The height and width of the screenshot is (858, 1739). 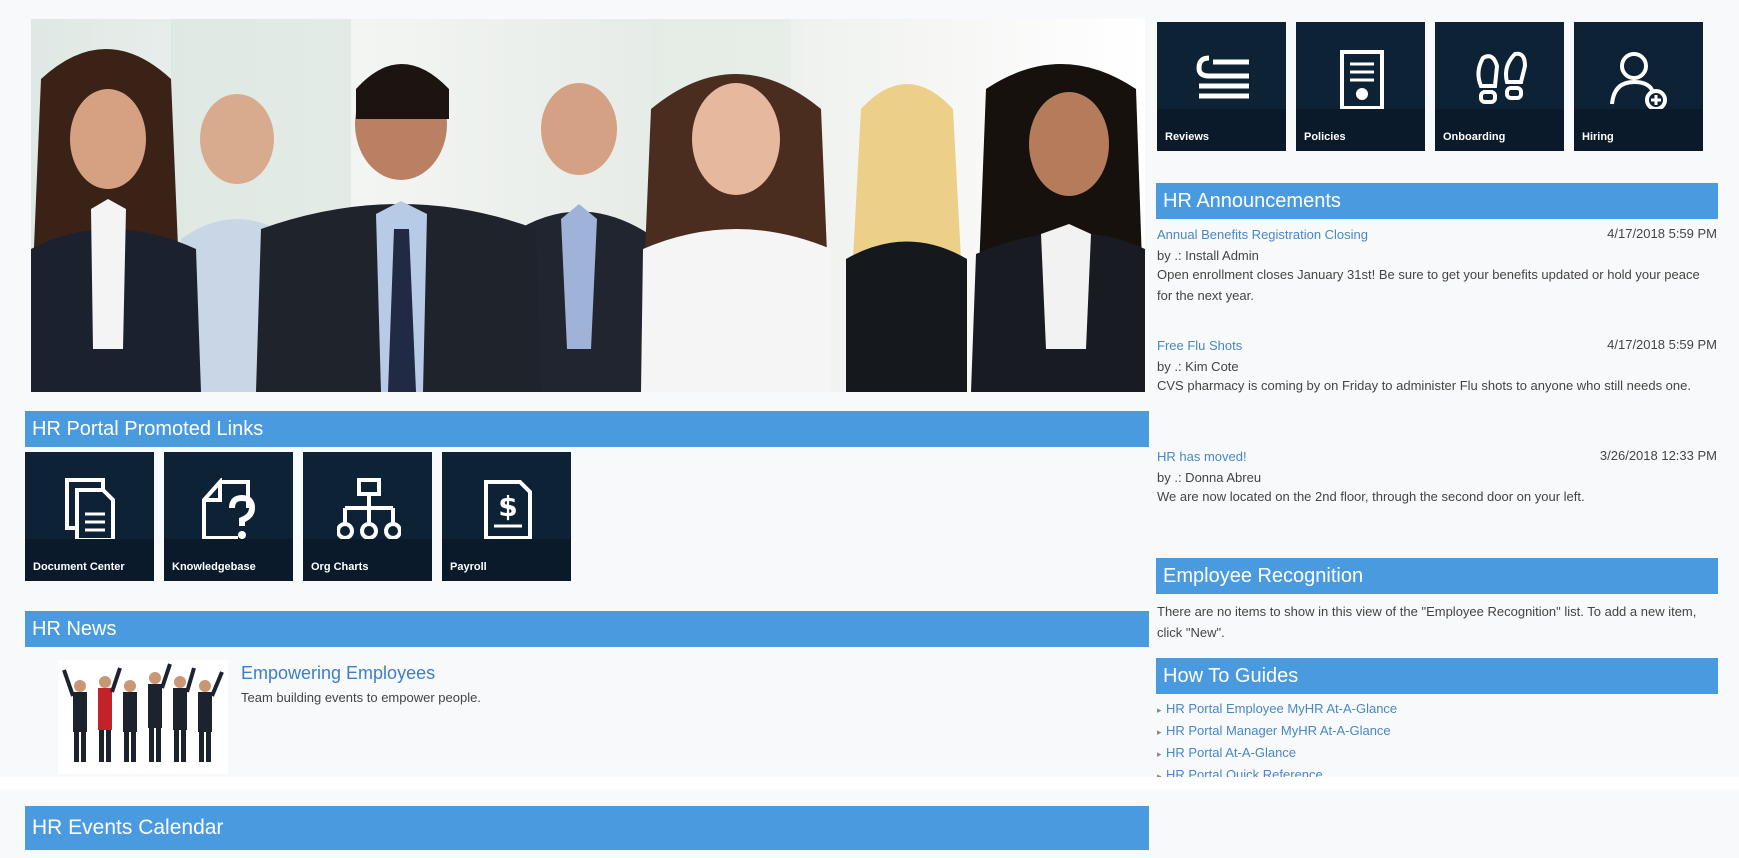 What do you see at coordinates (1222, 77) in the screenshot?
I see `reviews-icon` at bounding box center [1222, 77].